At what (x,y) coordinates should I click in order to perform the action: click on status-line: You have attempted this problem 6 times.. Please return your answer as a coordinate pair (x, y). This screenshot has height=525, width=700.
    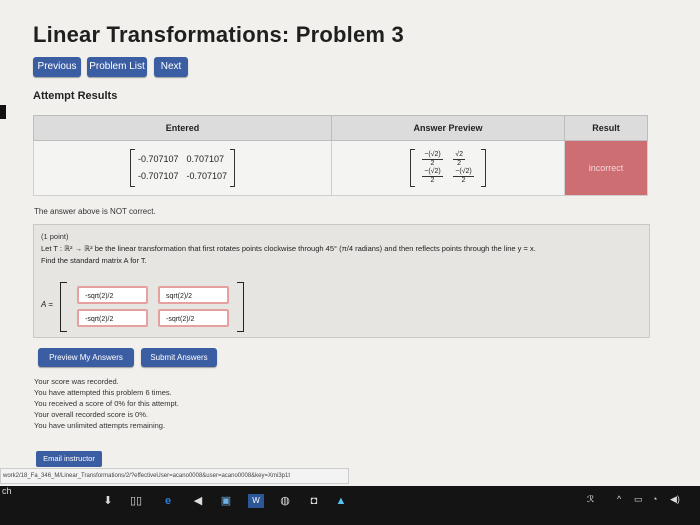
    Looking at the image, I should click on (103, 392).